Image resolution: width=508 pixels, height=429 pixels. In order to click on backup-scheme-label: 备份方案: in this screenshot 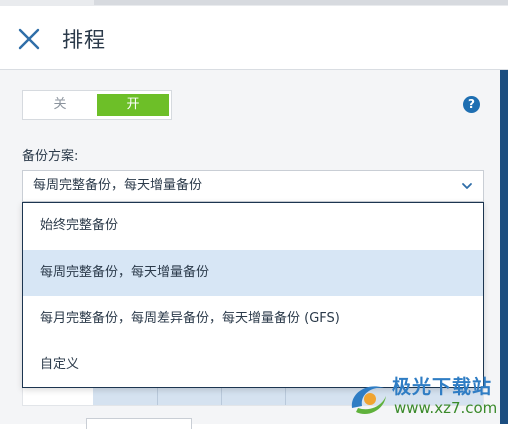, I will do `click(50, 156)`.